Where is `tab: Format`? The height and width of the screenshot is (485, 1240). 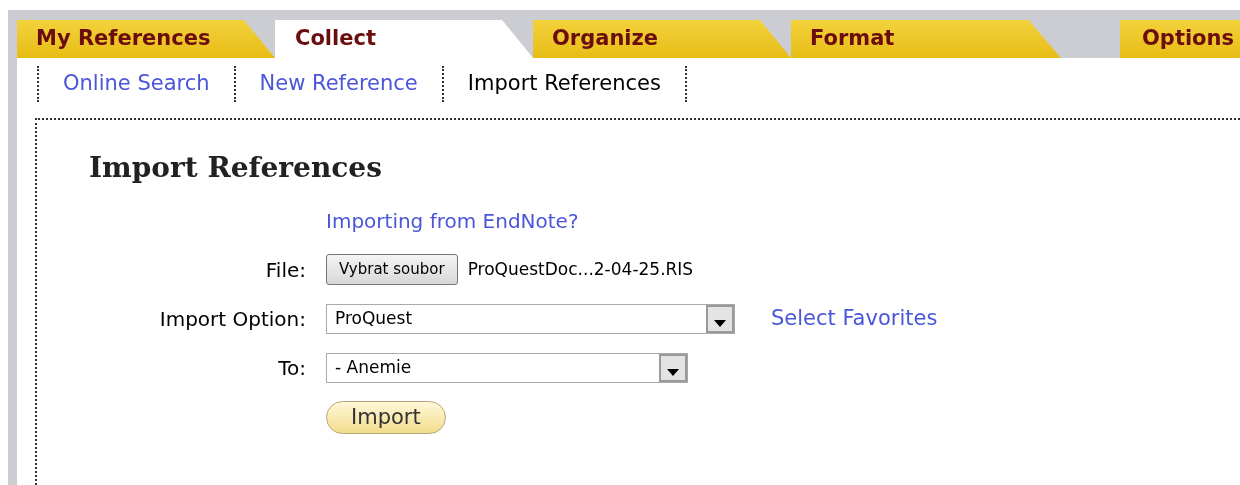
tab: Format is located at coordinates (926, 39).